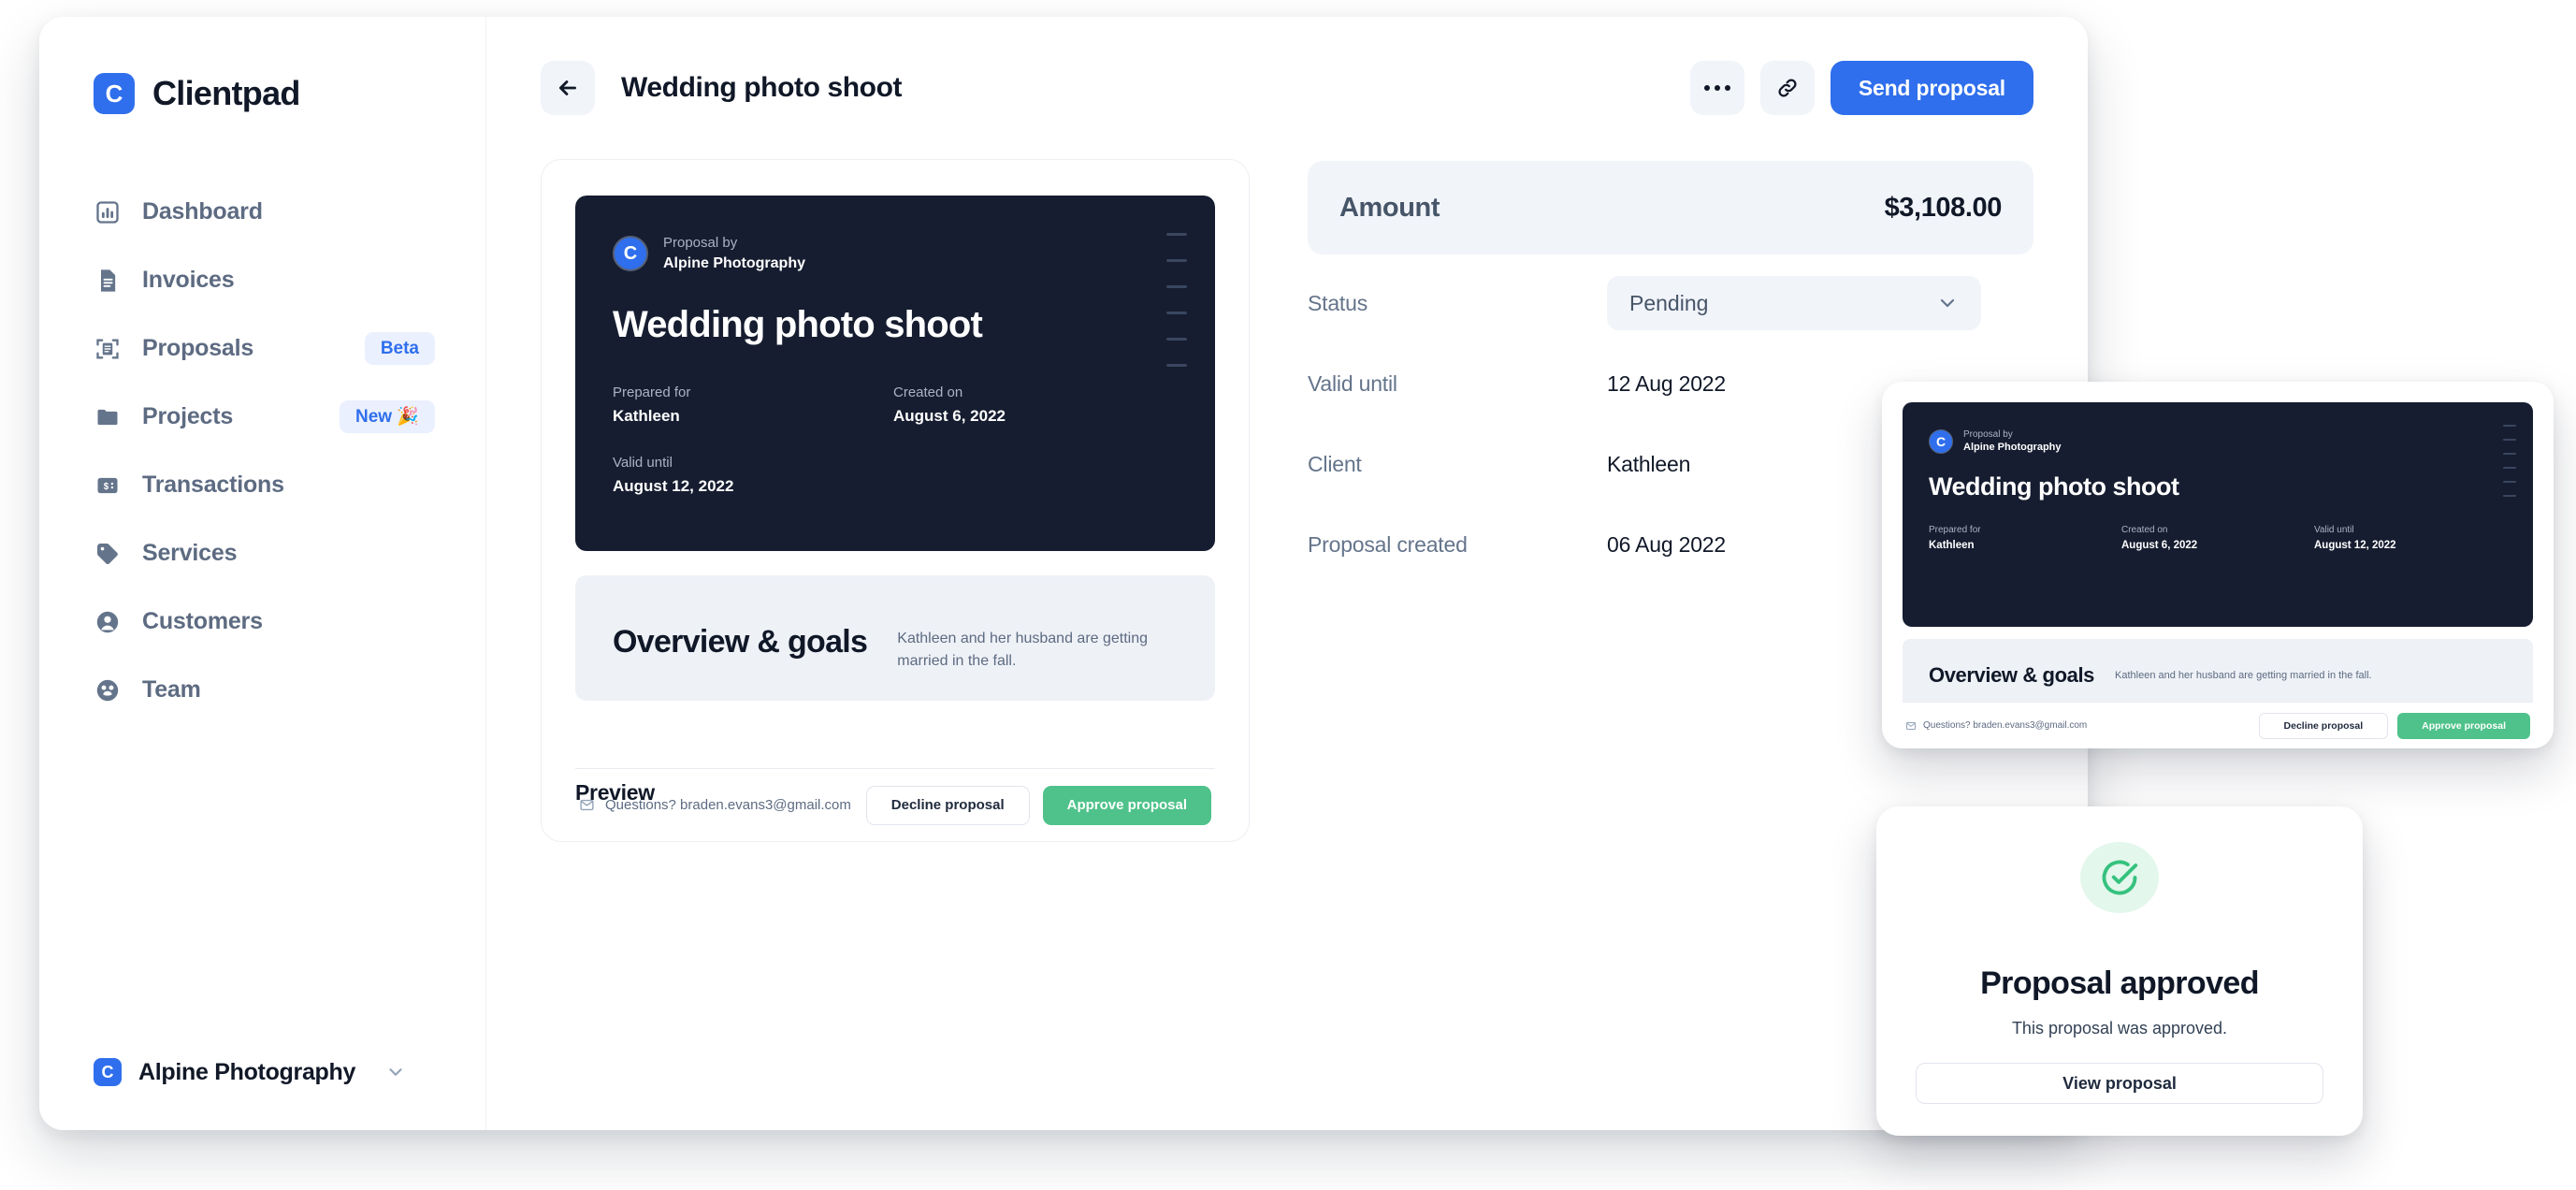 This screenshot has width=2576, height=1190. What do you see at coordinates (2054, 486) in the screenshot?
I see `floating-proposal-title: Wedding photo shoot` at bounding box center [2054, 486].